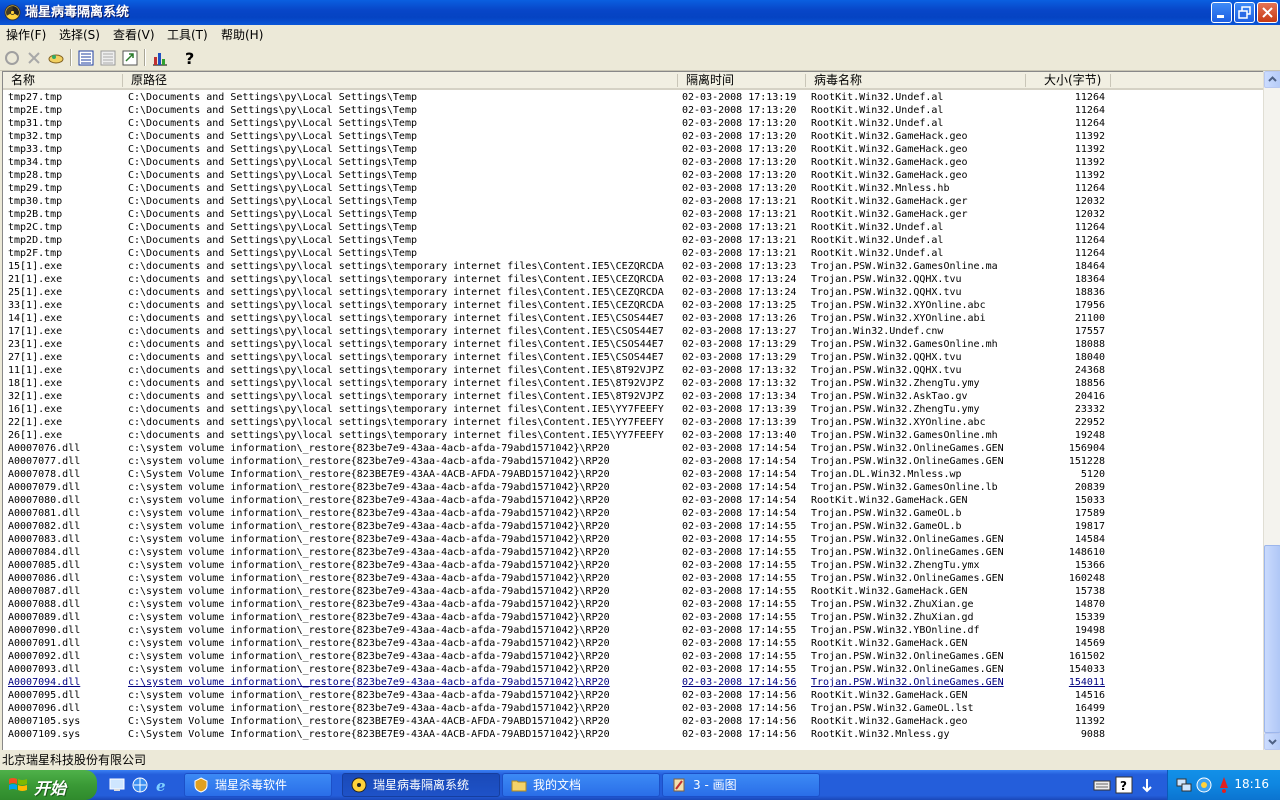 The image size is (1280, 800). I want to click on scroll-down-button, so click(1272, 741).